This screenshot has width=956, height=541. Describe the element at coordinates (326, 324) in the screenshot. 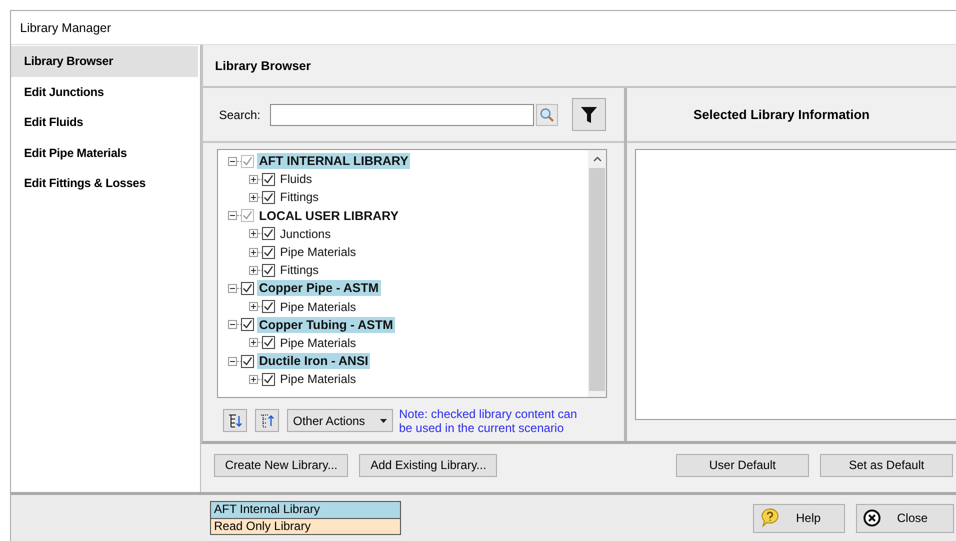

I see `tree-item: Copper Tubing - ASTM` at that location.